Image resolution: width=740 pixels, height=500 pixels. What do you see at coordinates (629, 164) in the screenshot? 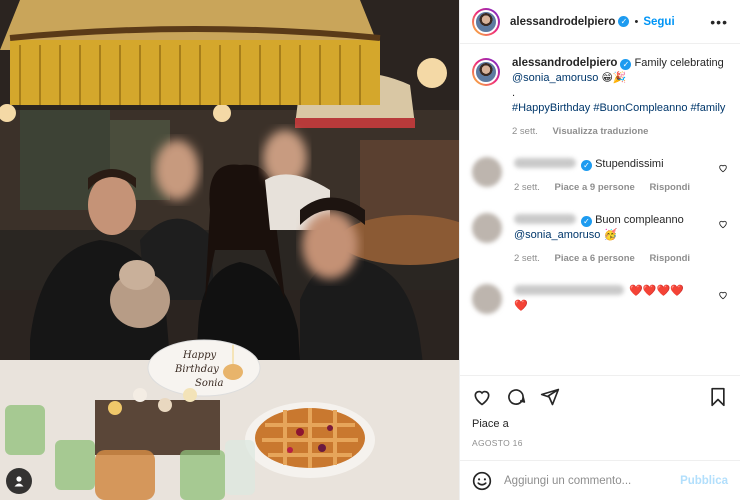
I see `comment-text: Stupendissimi` at bounding box center [629, 164].